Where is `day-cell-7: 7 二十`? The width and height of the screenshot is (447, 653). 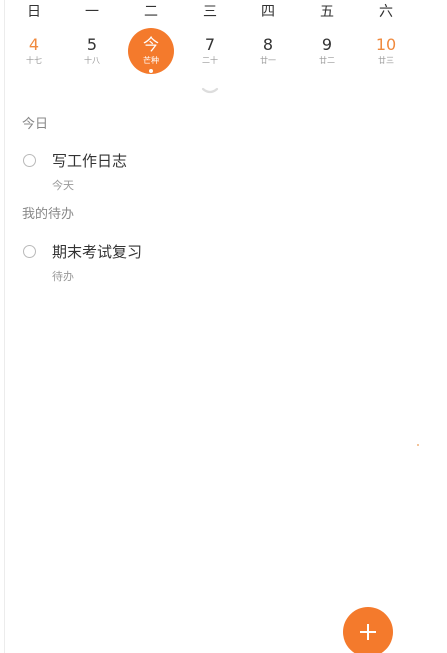
day-cell-7: 7 二十 is located at coordinates (210, 51).